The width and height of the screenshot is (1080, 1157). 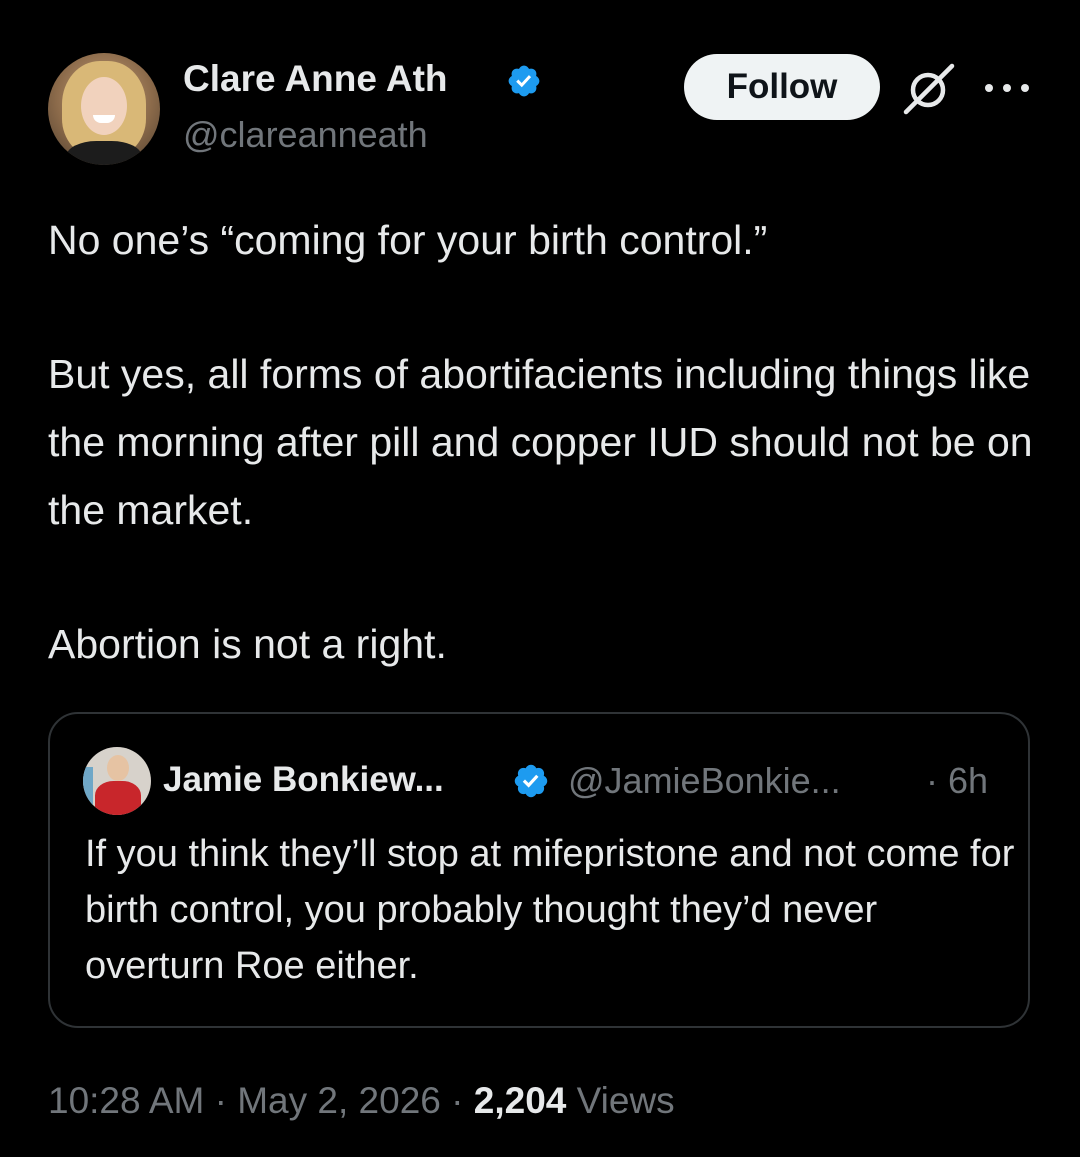 I want to click on avatar-background, so click(x=88, y=787).